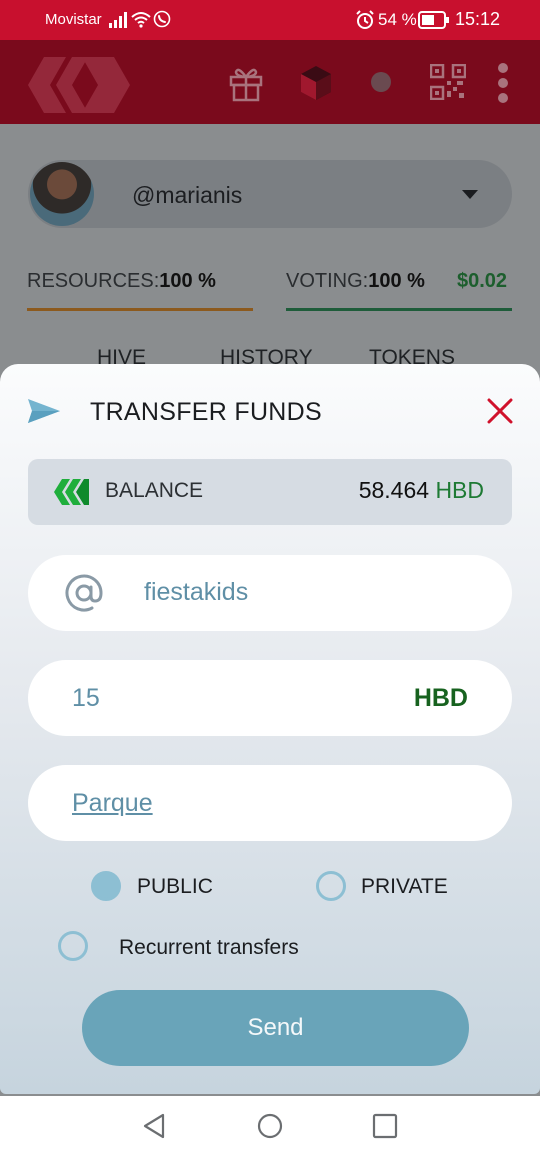 Image resolution: width=540 pixels, height=1156 pixels. I want to click on recurrent-transfers-label: Recurrent transfers, so click(209, 947).